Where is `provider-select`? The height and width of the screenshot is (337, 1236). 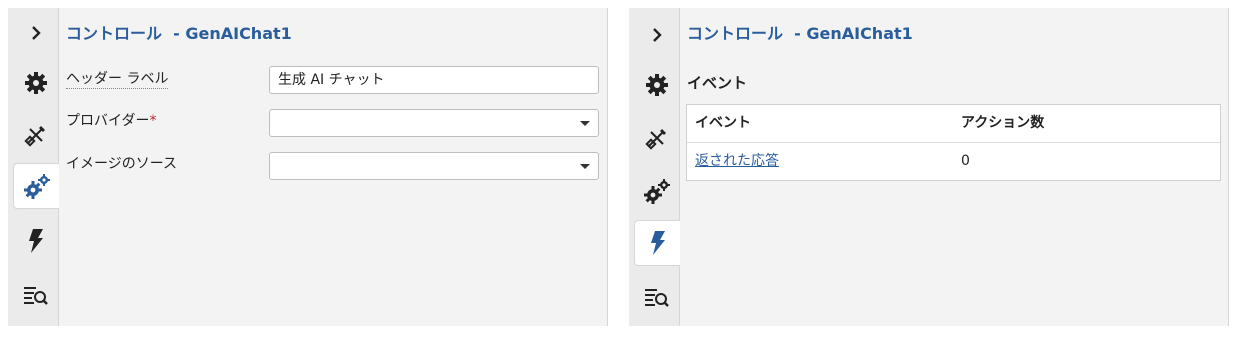
provider-select is located at coordinates (434, 123).